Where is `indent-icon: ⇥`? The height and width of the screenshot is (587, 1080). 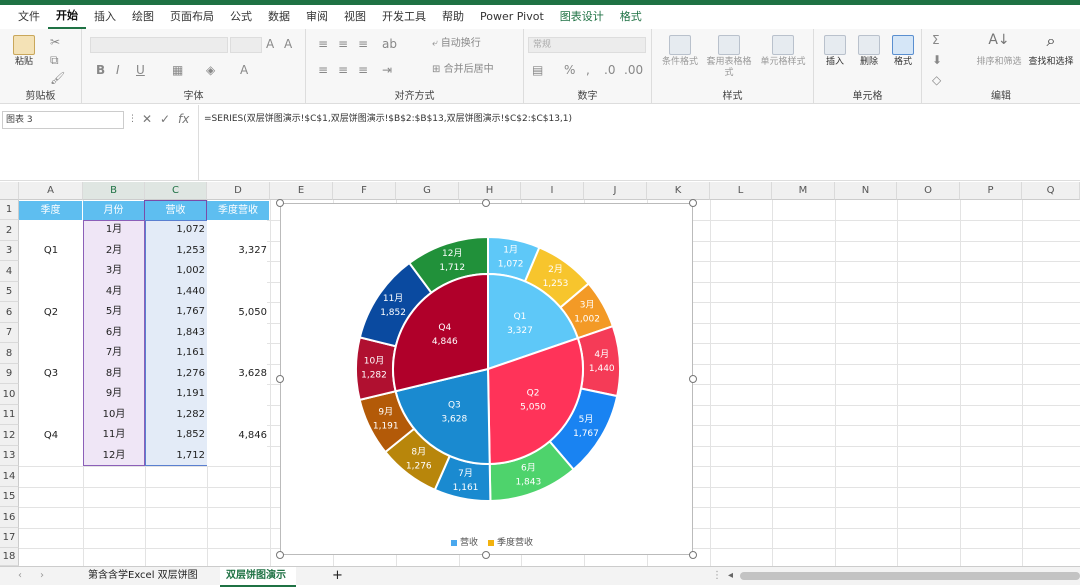 indent-icon: ⇥ is located at coordinates (387, 70).